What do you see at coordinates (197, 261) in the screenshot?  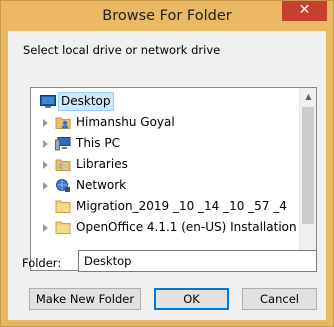 I see `folder-input` at bounding box center [197, 261].